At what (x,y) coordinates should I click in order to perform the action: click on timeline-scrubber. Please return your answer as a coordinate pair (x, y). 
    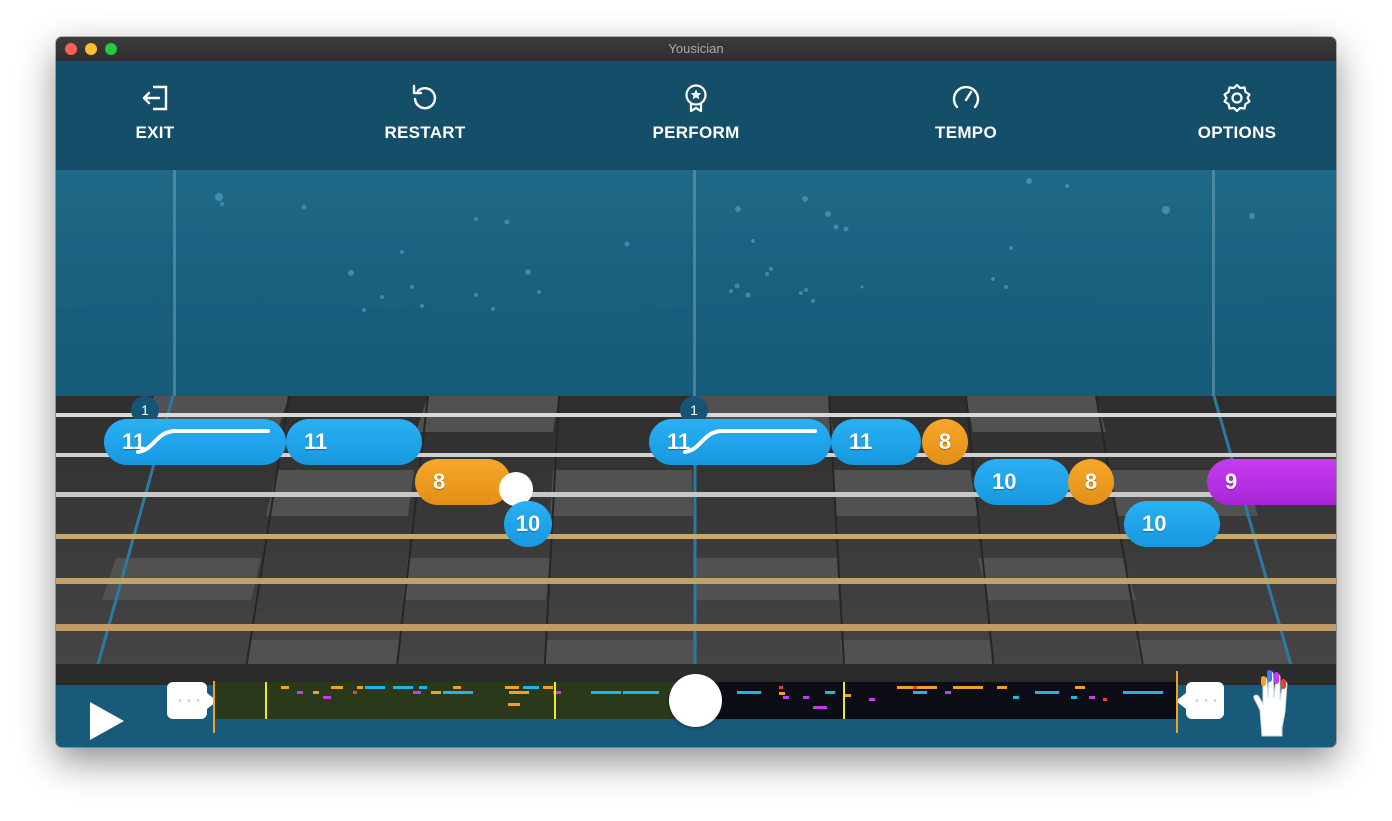
    Looking at the image, I should click on (695, 700).